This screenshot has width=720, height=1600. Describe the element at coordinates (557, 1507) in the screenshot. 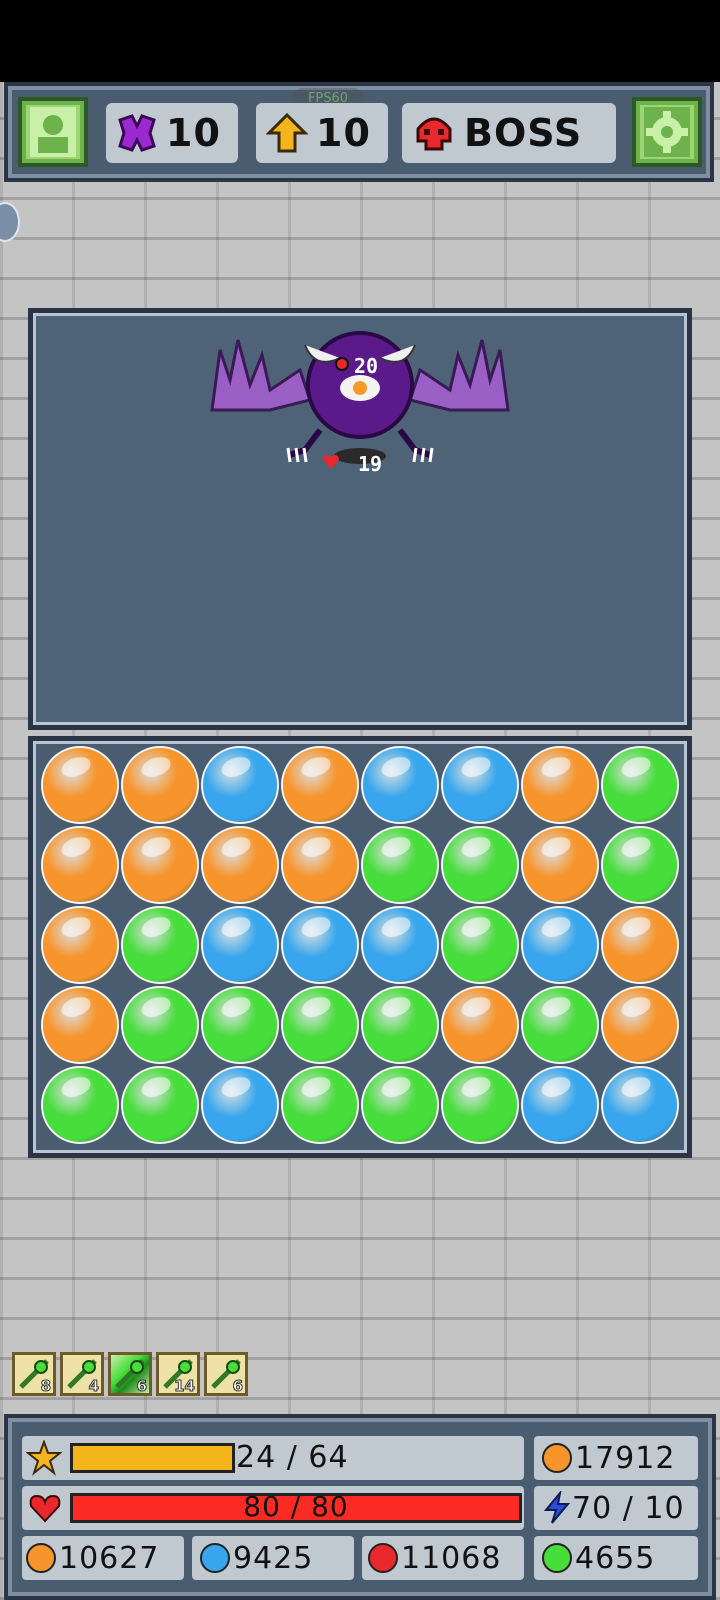

I see `lightning-icon` at that location.